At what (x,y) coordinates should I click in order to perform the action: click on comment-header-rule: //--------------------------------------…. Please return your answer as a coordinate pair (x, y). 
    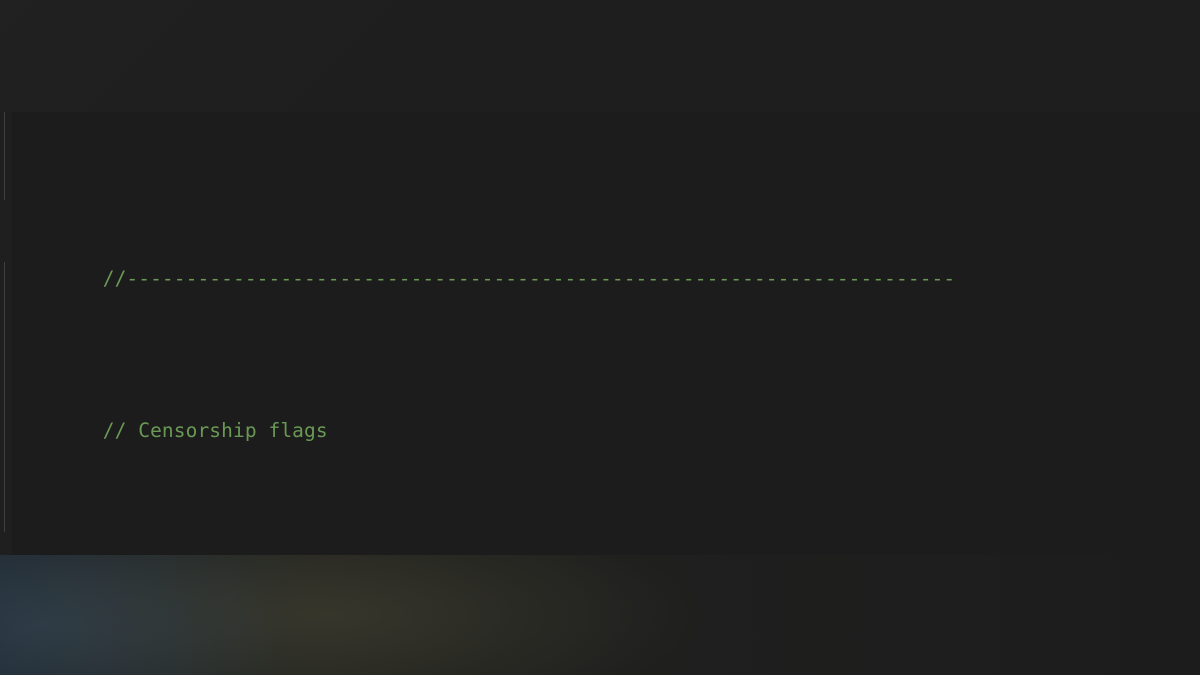
    Looking at the image, I should click on (529, 279).